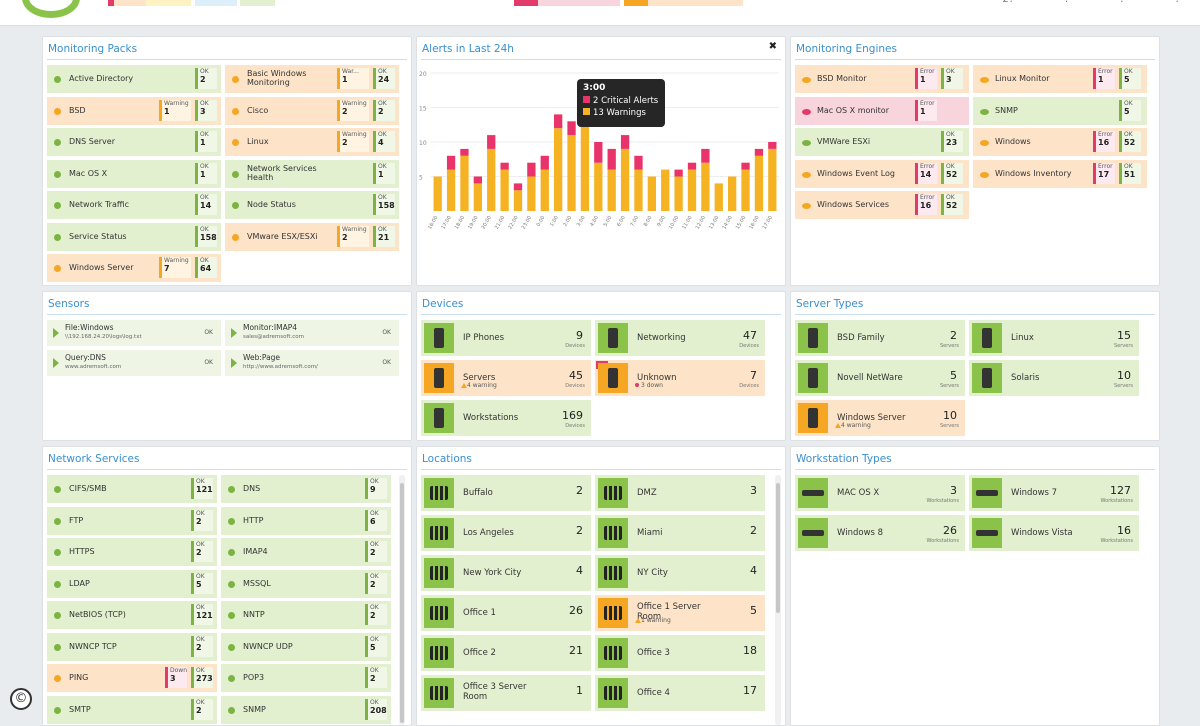 The image size is (1200, 726). Describe the element at coordinates (926, 204) in the screenshot. I see `error-badge: Error 16` at that location.